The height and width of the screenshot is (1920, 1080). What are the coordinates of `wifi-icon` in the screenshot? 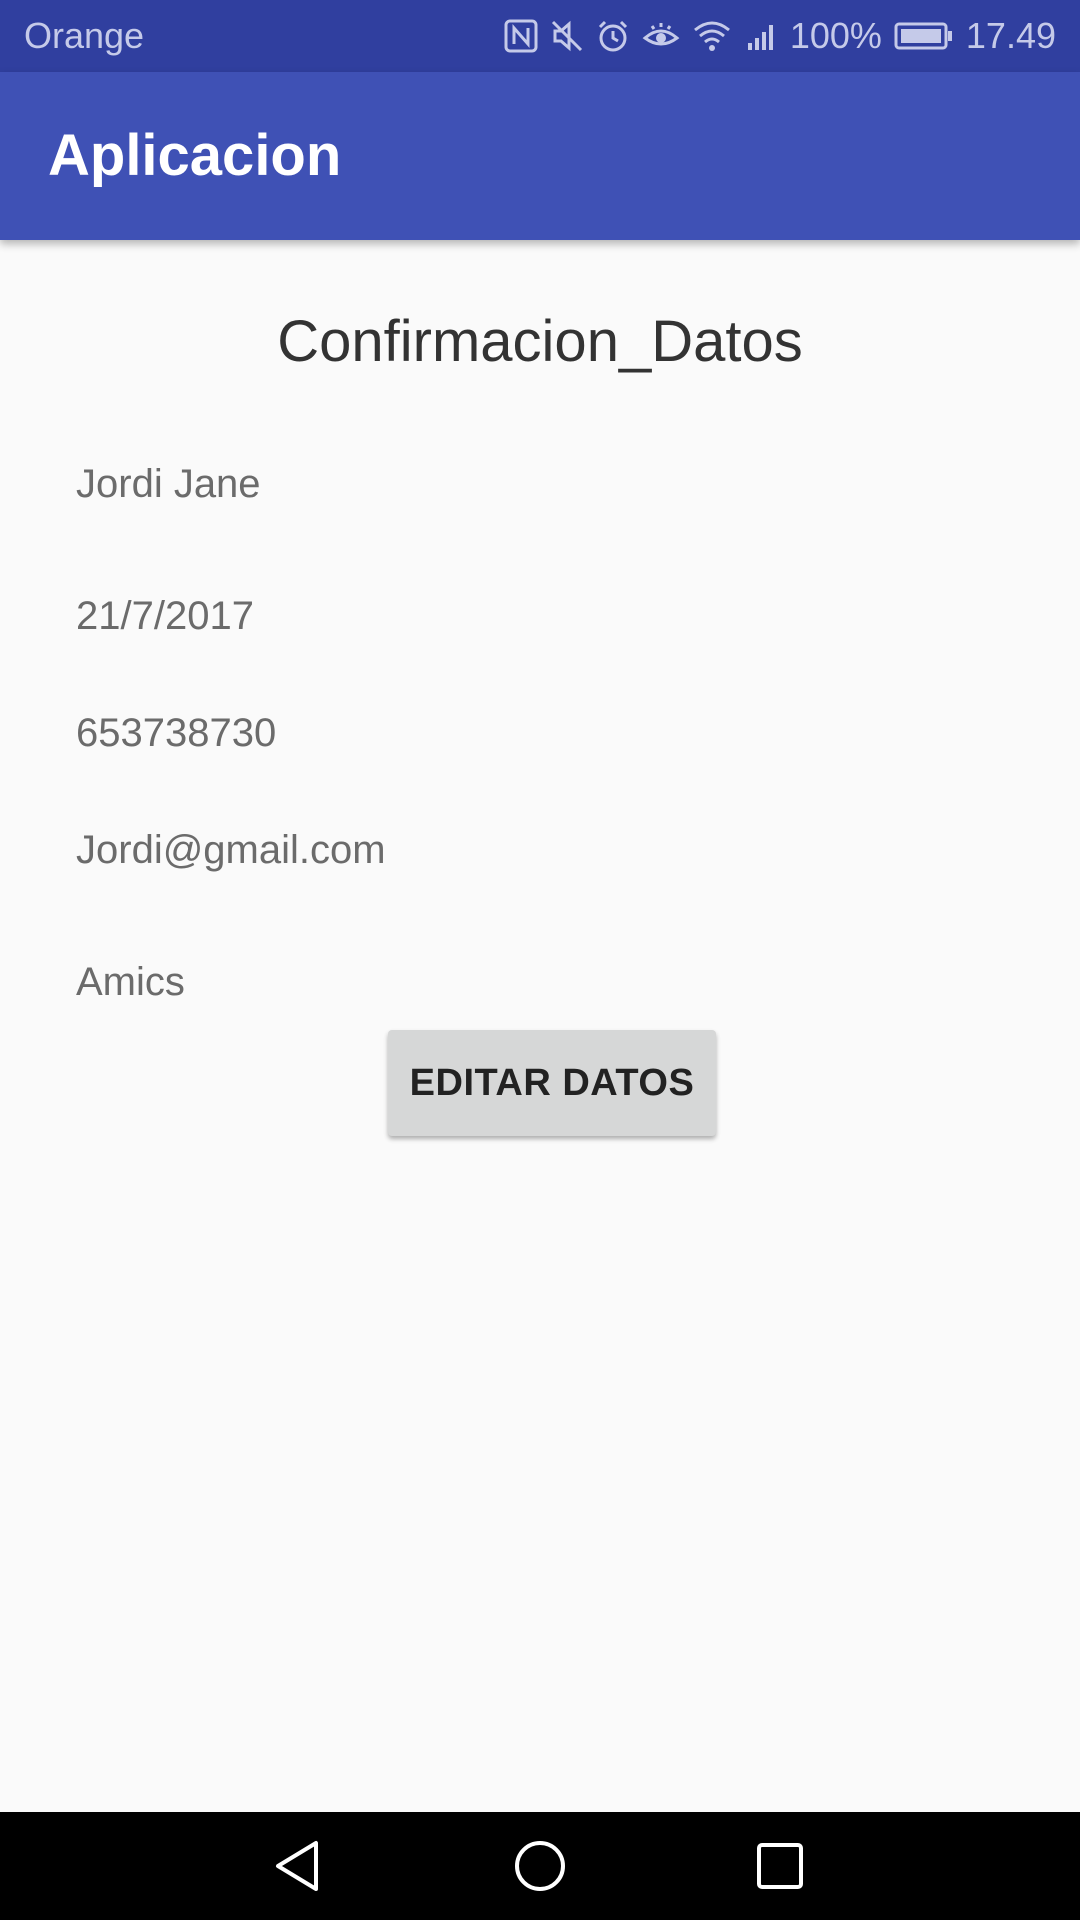 It's located at (712, 36).